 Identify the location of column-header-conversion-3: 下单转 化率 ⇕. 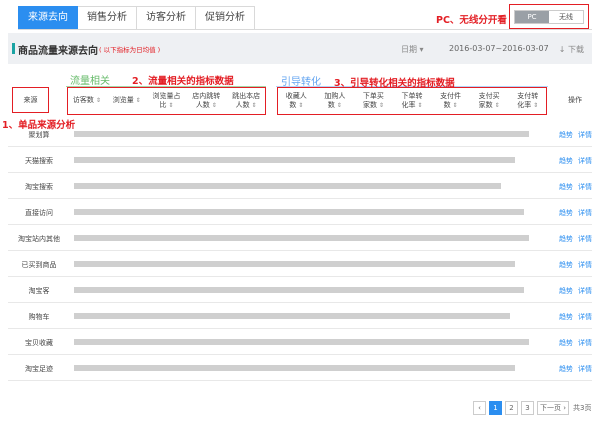
(412, 101).